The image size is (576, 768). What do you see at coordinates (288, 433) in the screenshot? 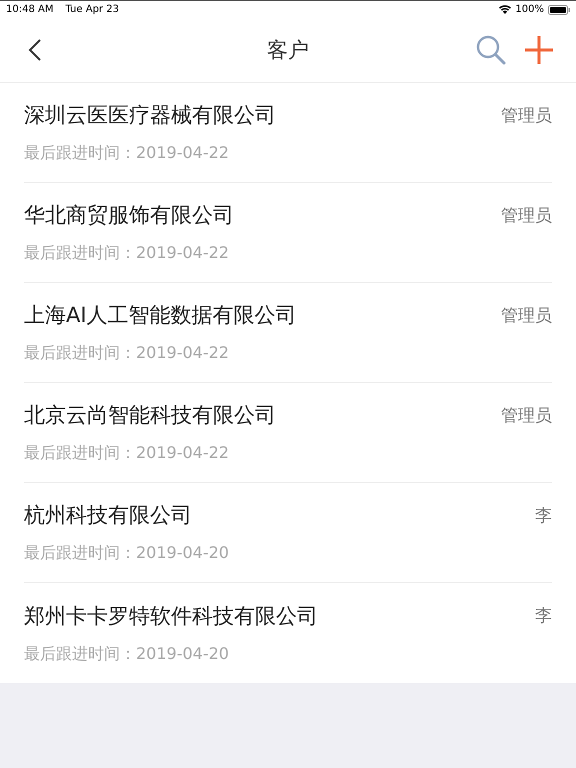
I see `customer-row: 北京云尚智能科技有限公司 管理员 最后跟进时间：2019-04-22` at bounding box center [288, 433].